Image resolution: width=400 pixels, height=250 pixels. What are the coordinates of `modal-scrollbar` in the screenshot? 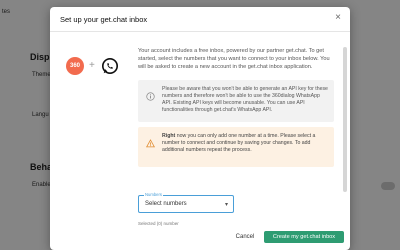 It's located at (345, 119).